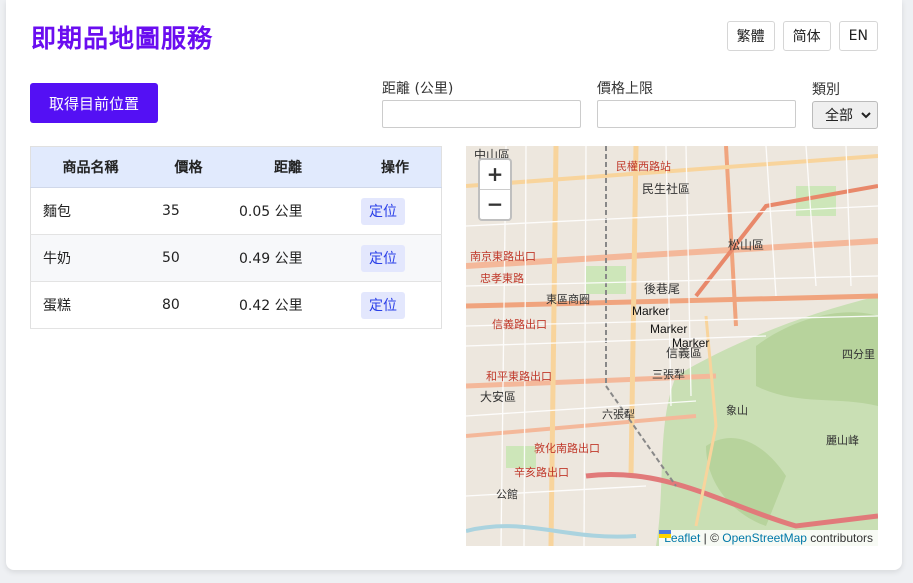 This screenshot has height=583, width=913. I want to click on map-label: 辛亥路出口, so click(541, 472).